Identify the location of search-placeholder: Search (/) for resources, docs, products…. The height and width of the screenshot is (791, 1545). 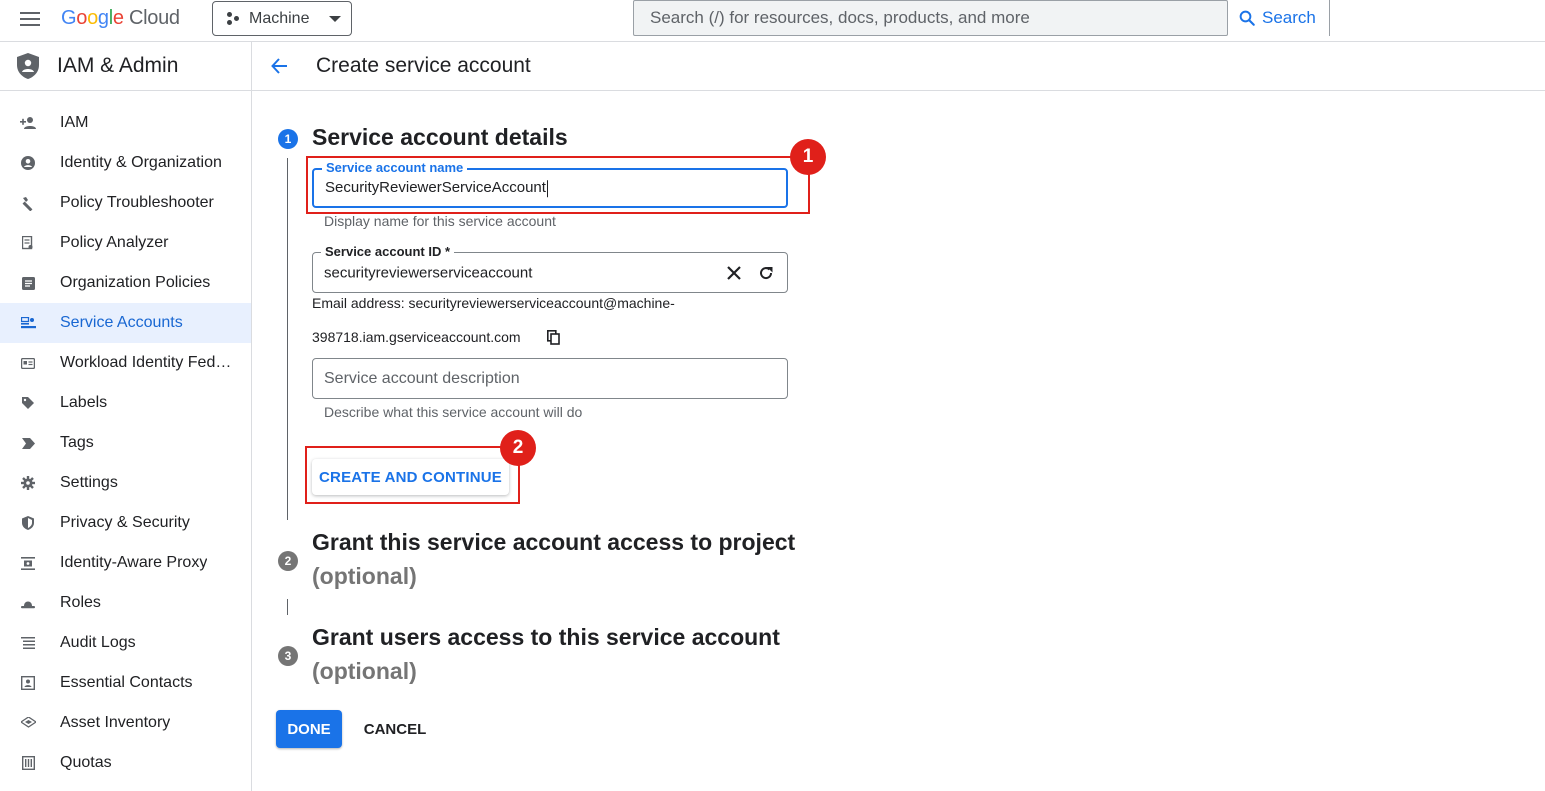
(840, 17).